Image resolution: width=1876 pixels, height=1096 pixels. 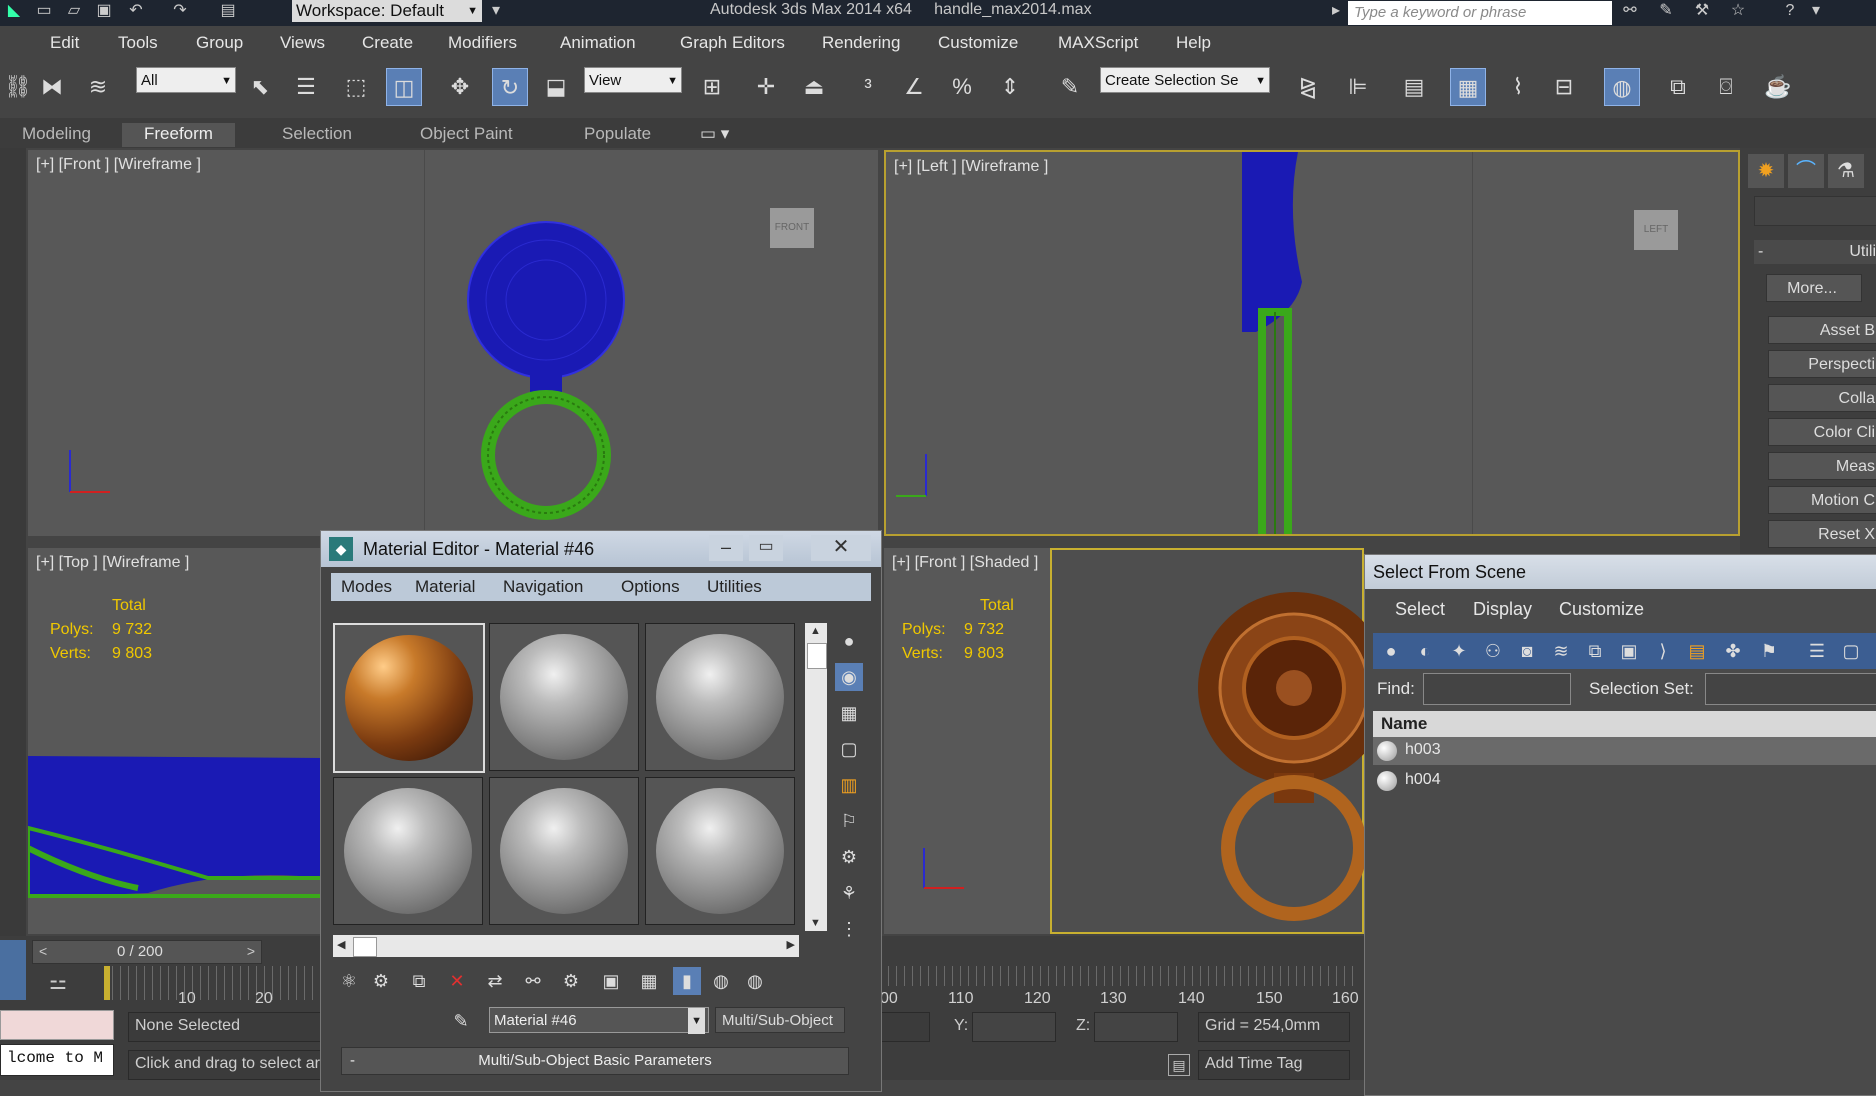 I want to click on measure-button: Meas, so click(x=1822, y=466).